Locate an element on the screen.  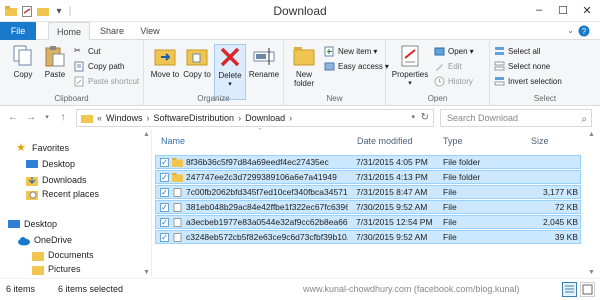
paste-button: Paste is located at coordinates (55, 61).